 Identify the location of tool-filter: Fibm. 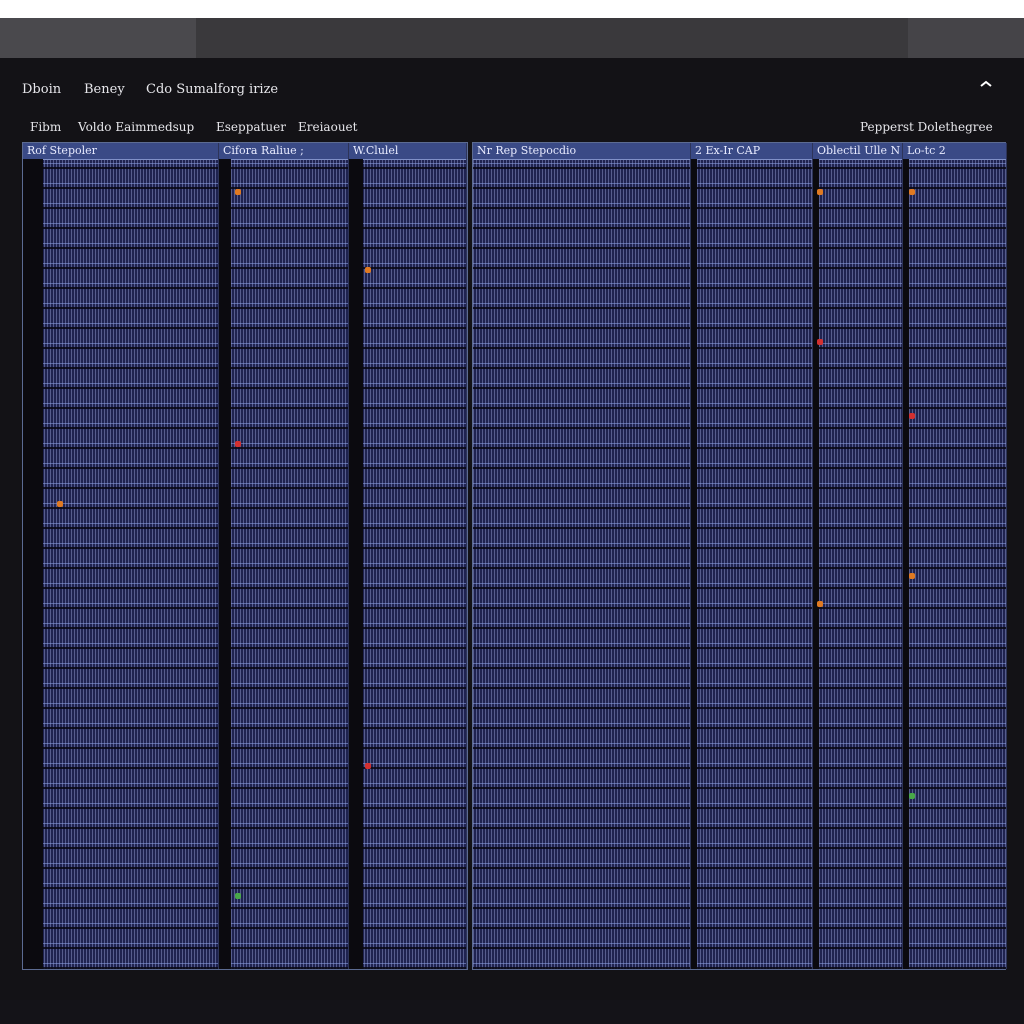
(45, 127).